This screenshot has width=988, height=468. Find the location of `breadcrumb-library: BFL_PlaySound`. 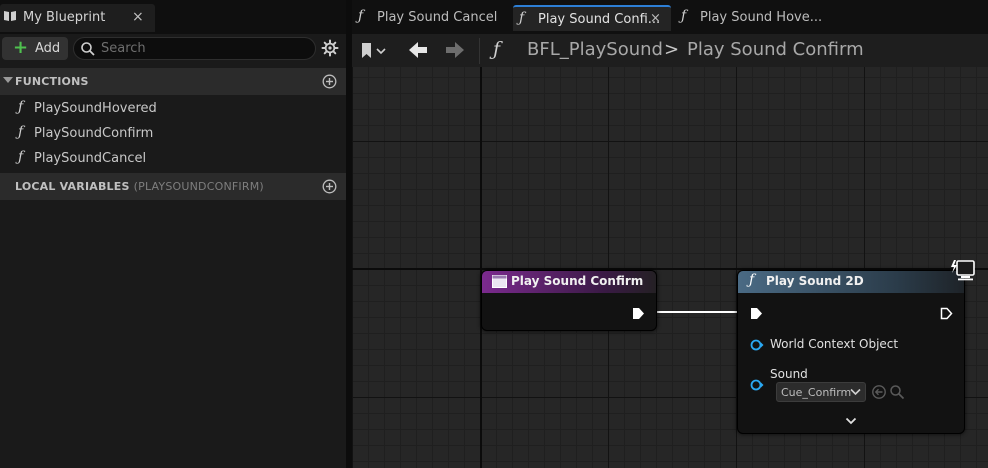

breadcrumb-library: BFL_PlaySound is located at coordinates (595, 49).